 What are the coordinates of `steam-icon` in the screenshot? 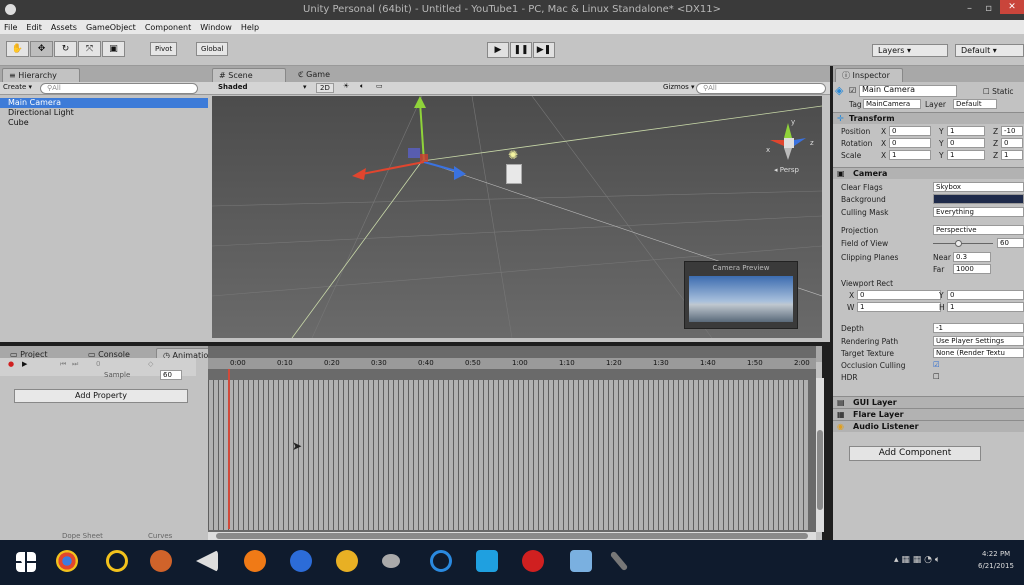 It's located at (301, 561).